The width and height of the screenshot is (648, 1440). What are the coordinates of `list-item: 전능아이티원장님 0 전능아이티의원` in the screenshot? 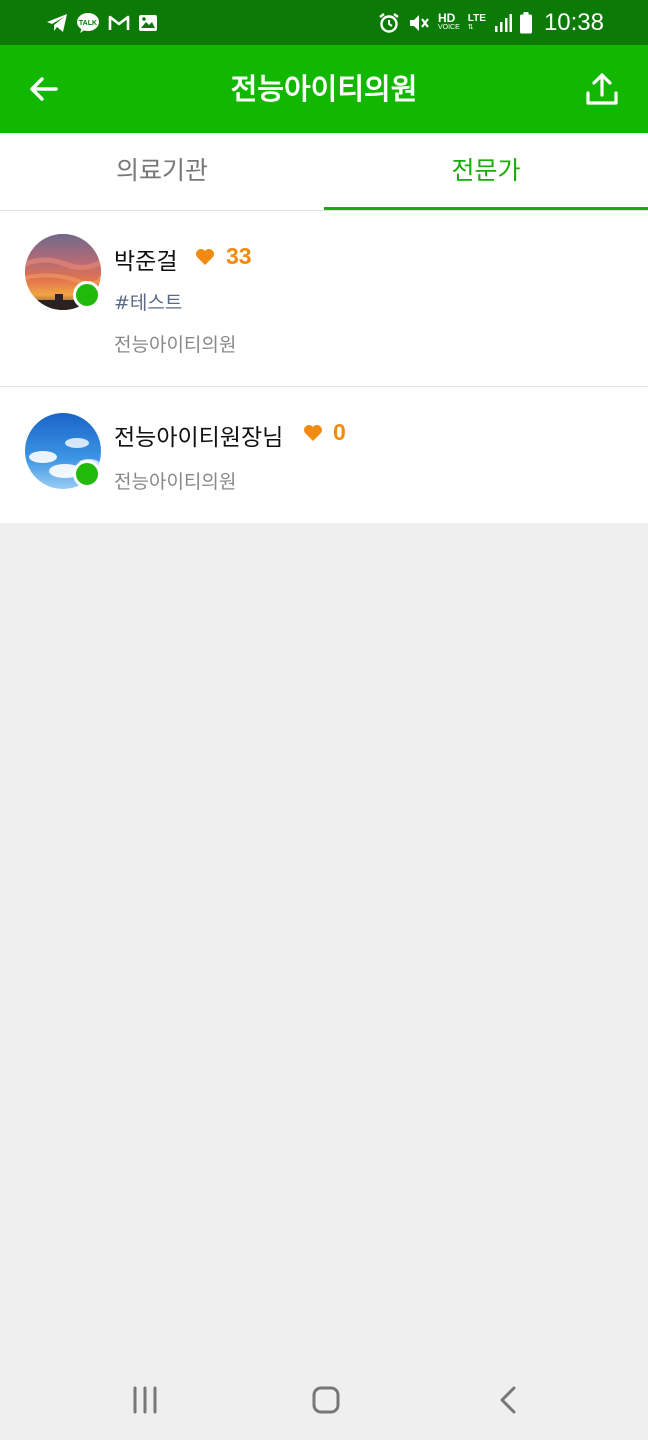 It's located at (324, 455).